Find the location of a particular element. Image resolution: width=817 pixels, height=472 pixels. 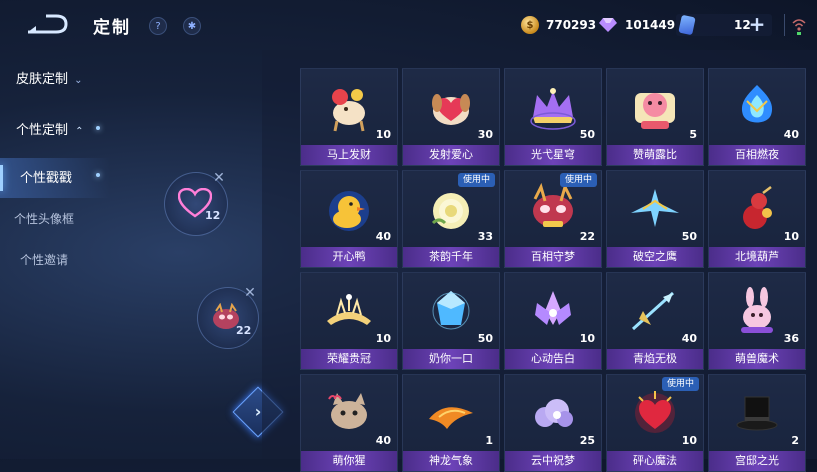

slot-count: 22 is located at coordinates (244, 330).